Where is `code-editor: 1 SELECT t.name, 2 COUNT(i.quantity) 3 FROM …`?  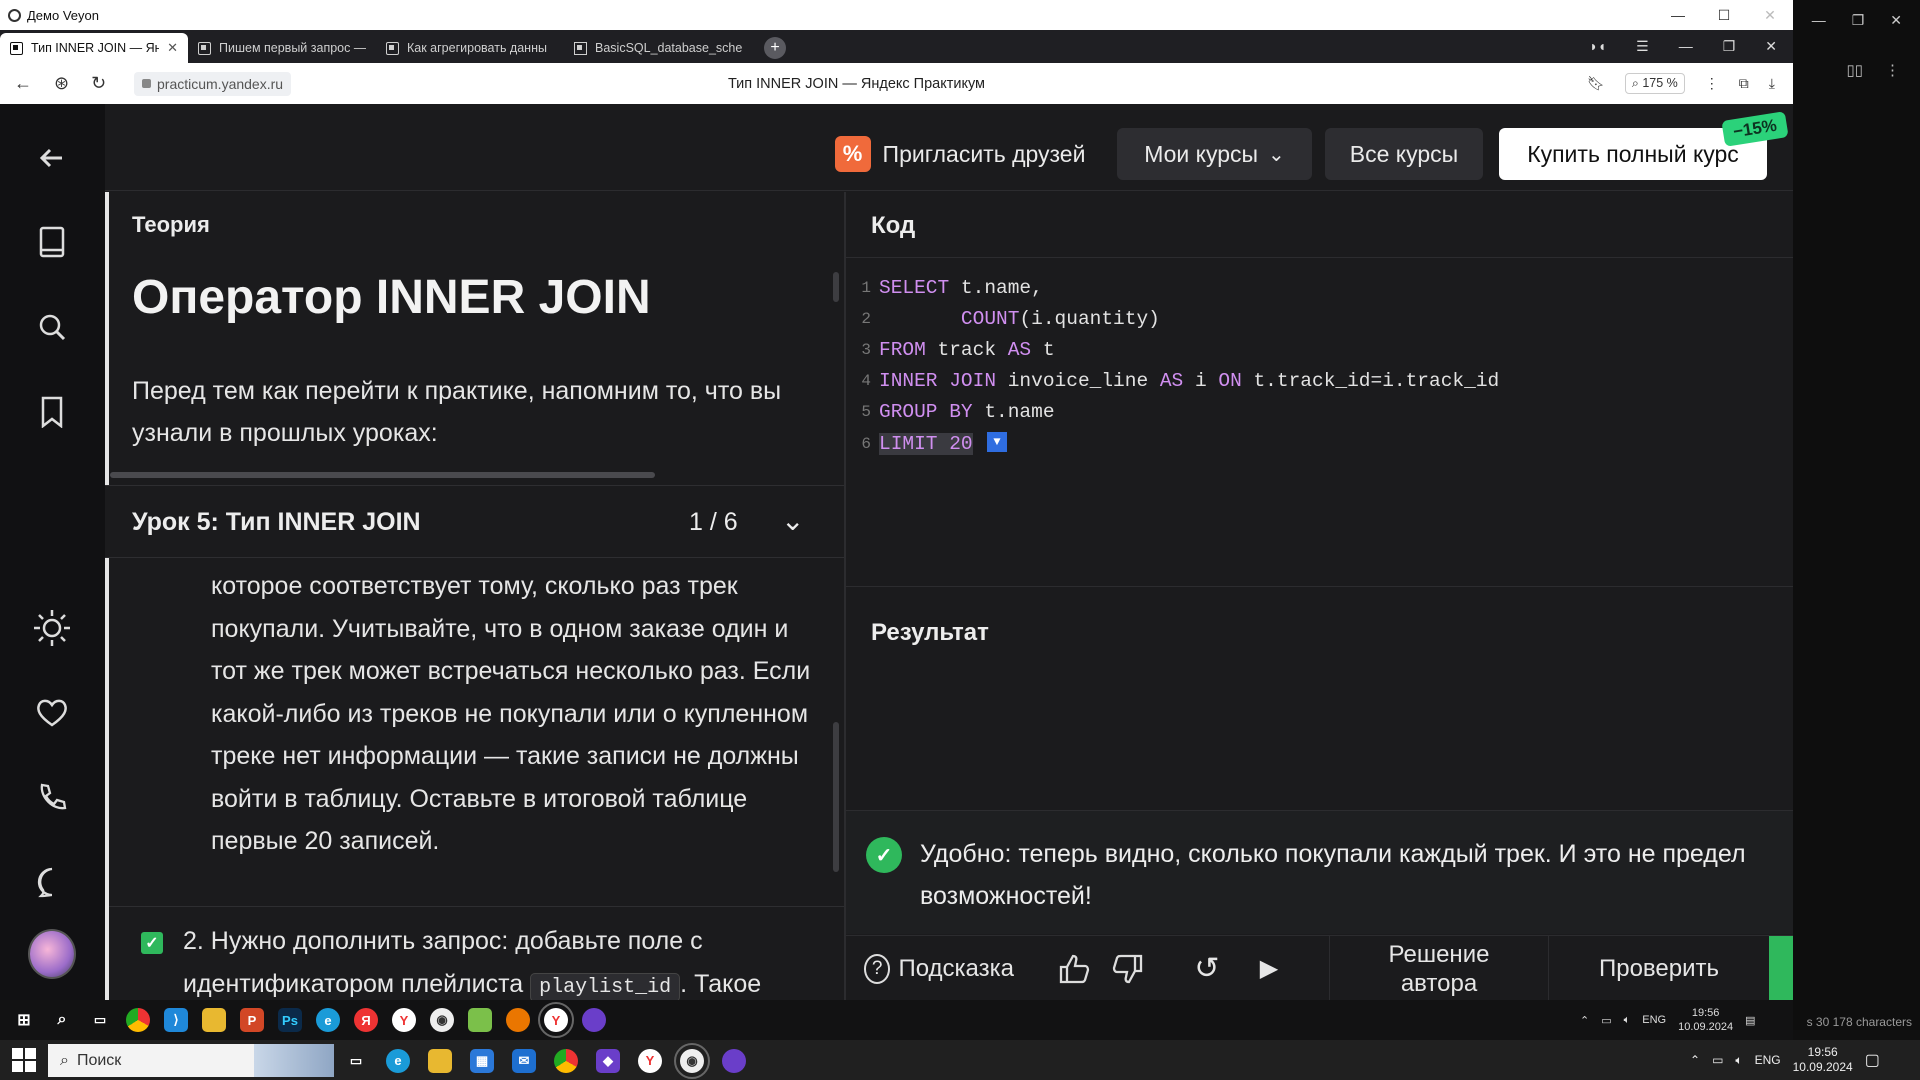
code-editor: 1 SELECT t.name, 2 COUNT(i.quantity) 3 FROM … is located at coordinates (1319, 422).